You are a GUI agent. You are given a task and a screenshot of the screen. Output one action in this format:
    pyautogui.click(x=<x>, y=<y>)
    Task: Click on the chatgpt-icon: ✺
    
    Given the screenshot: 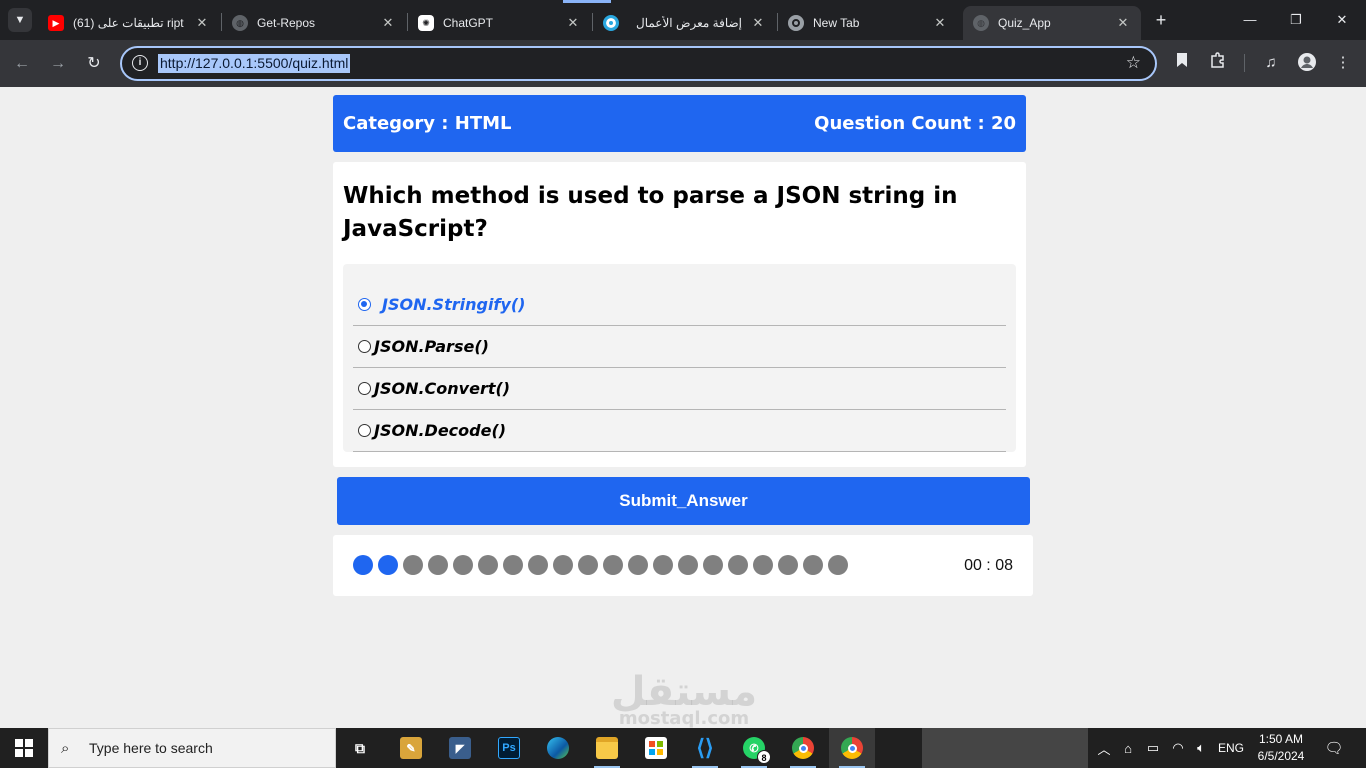 What is the action you would take?
    pyautogui.click(x=426, y=23)
    